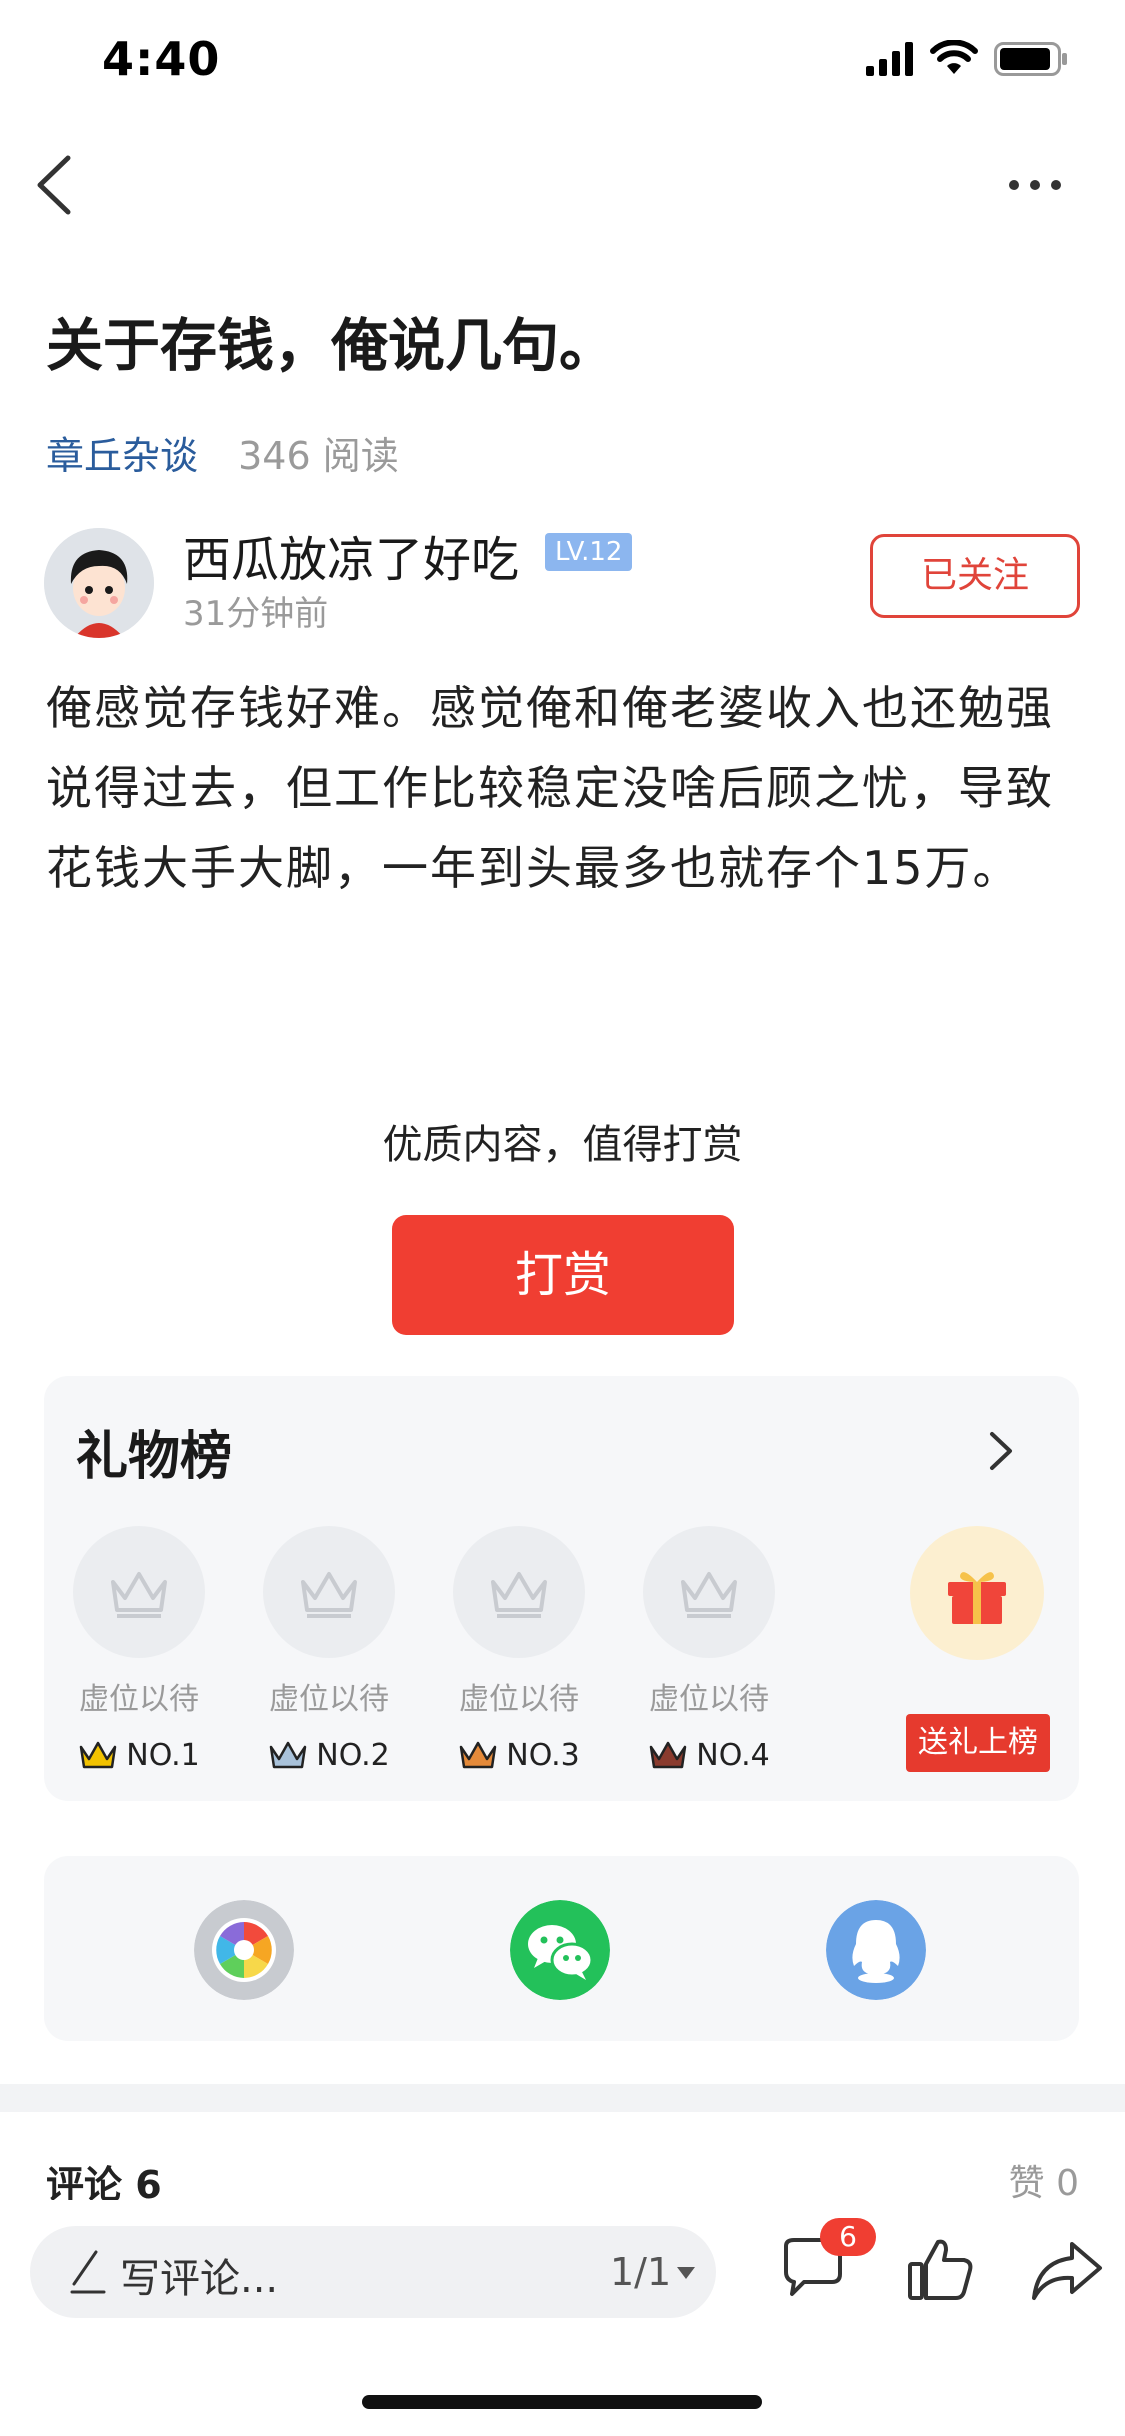  Describe the element at coordinates (331, 346) in the screenshot. I see `article-title: 关于存钱，俺说几句。` at that location.